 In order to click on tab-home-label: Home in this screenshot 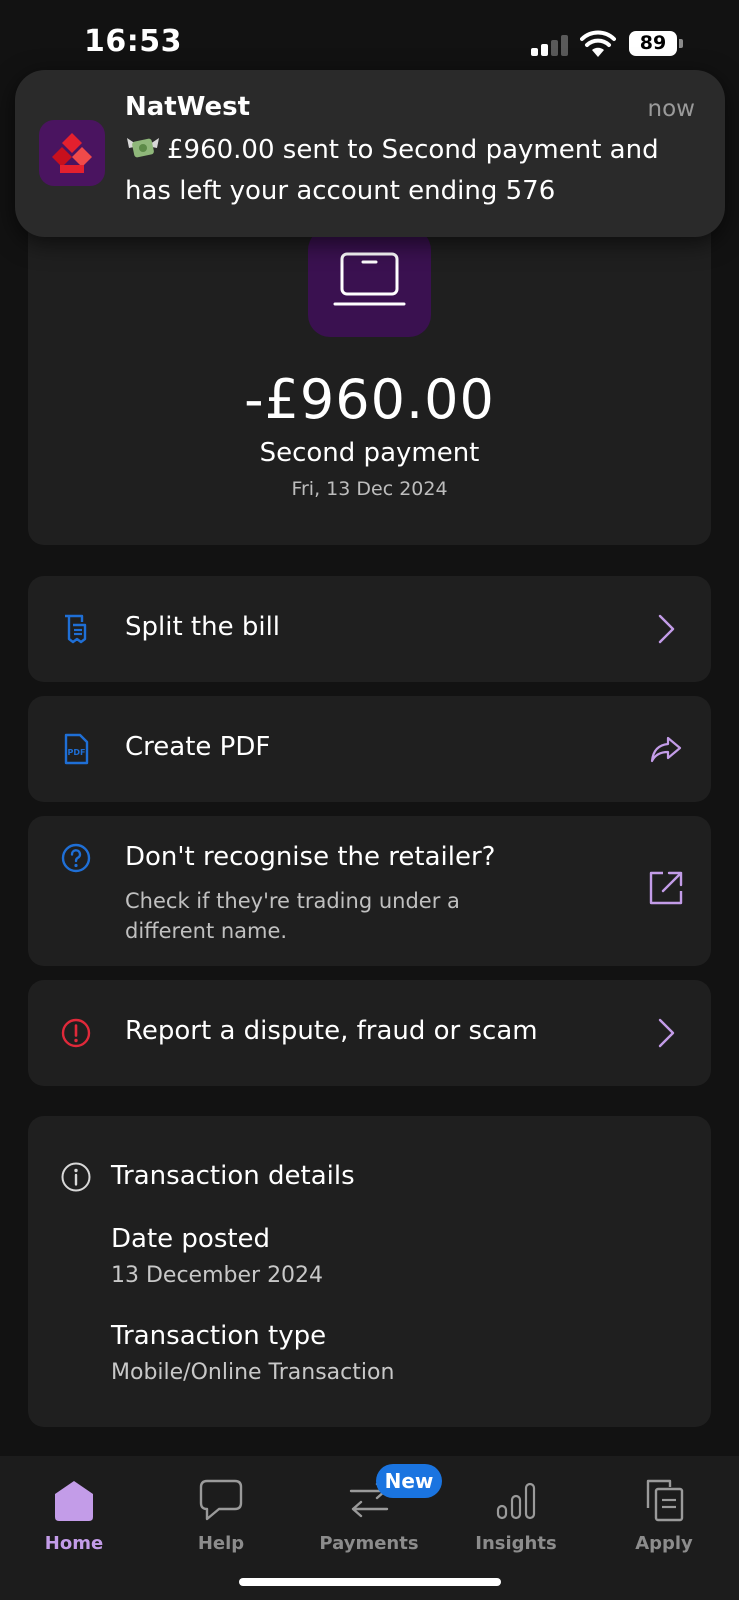, I will do `click(74, 1543)`.